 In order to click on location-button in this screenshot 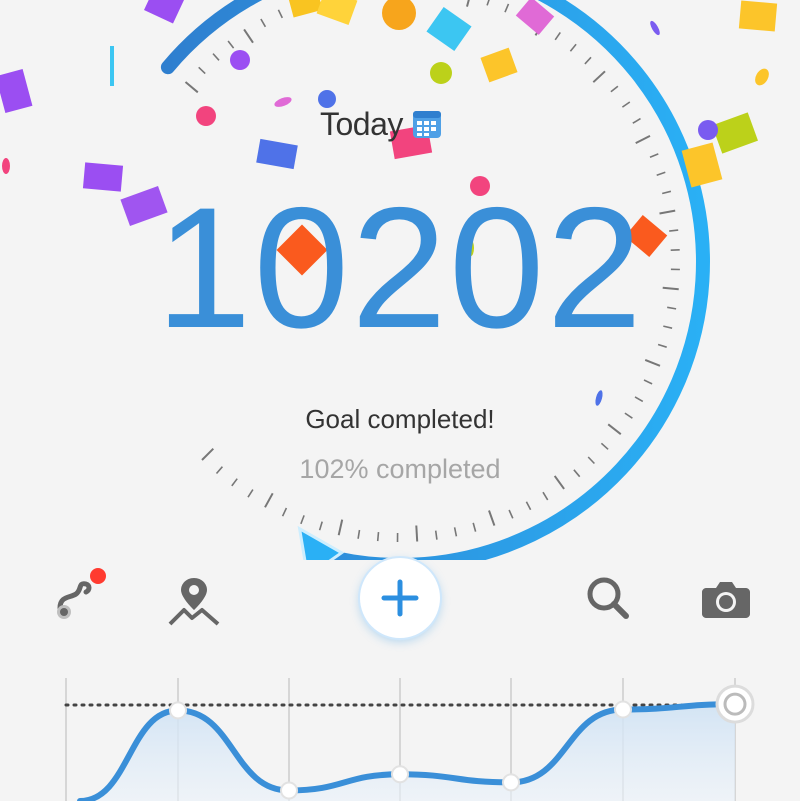, I will do `click(194, 598)`.